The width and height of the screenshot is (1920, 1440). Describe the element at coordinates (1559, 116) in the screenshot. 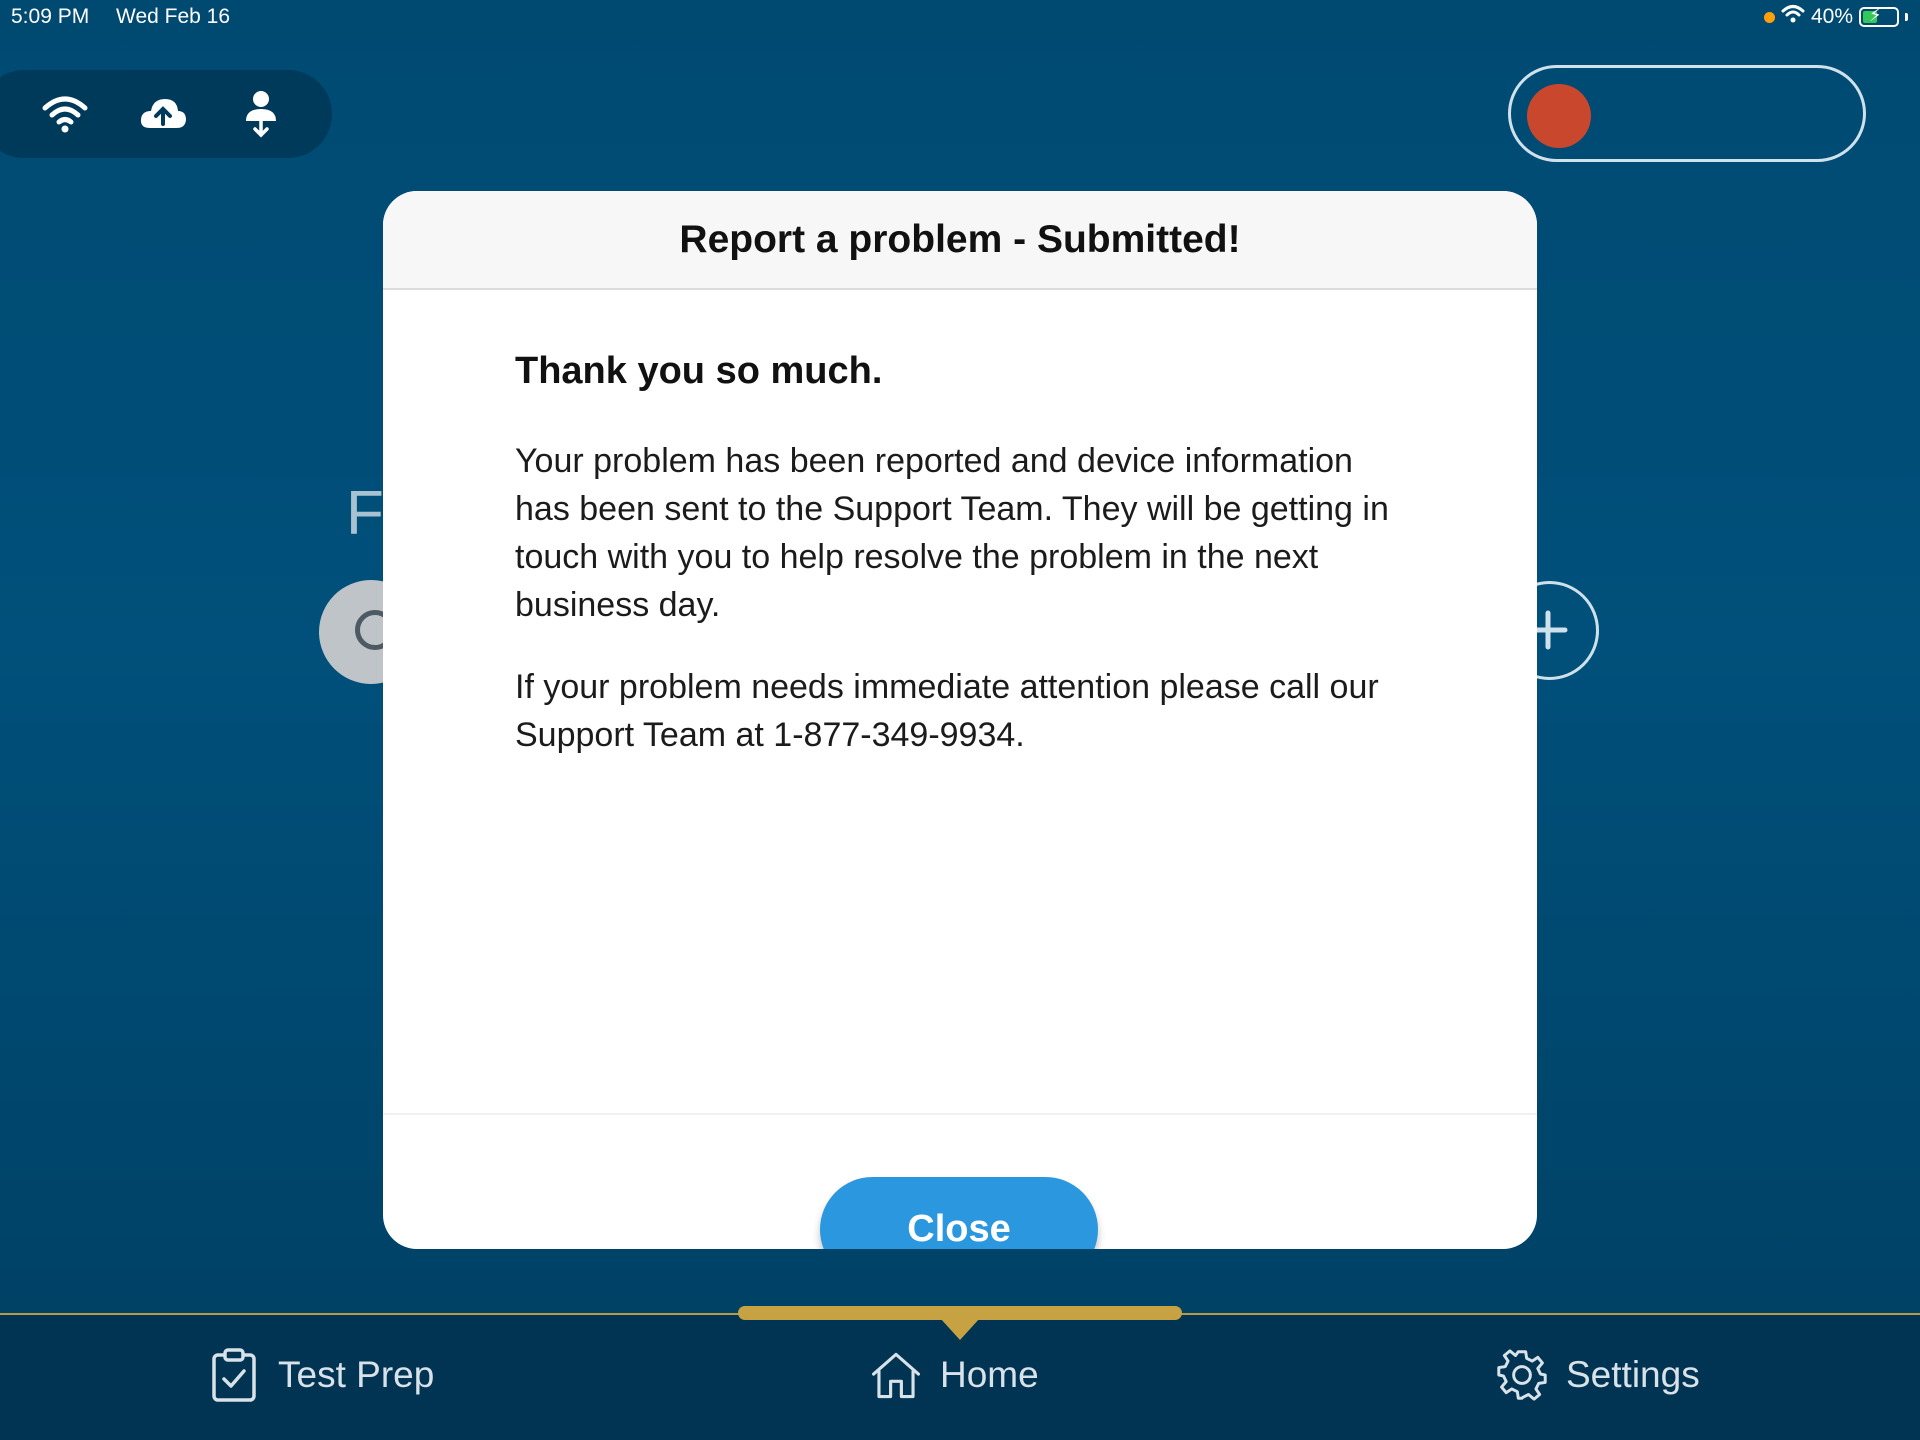

I see `record-knob` at that location.